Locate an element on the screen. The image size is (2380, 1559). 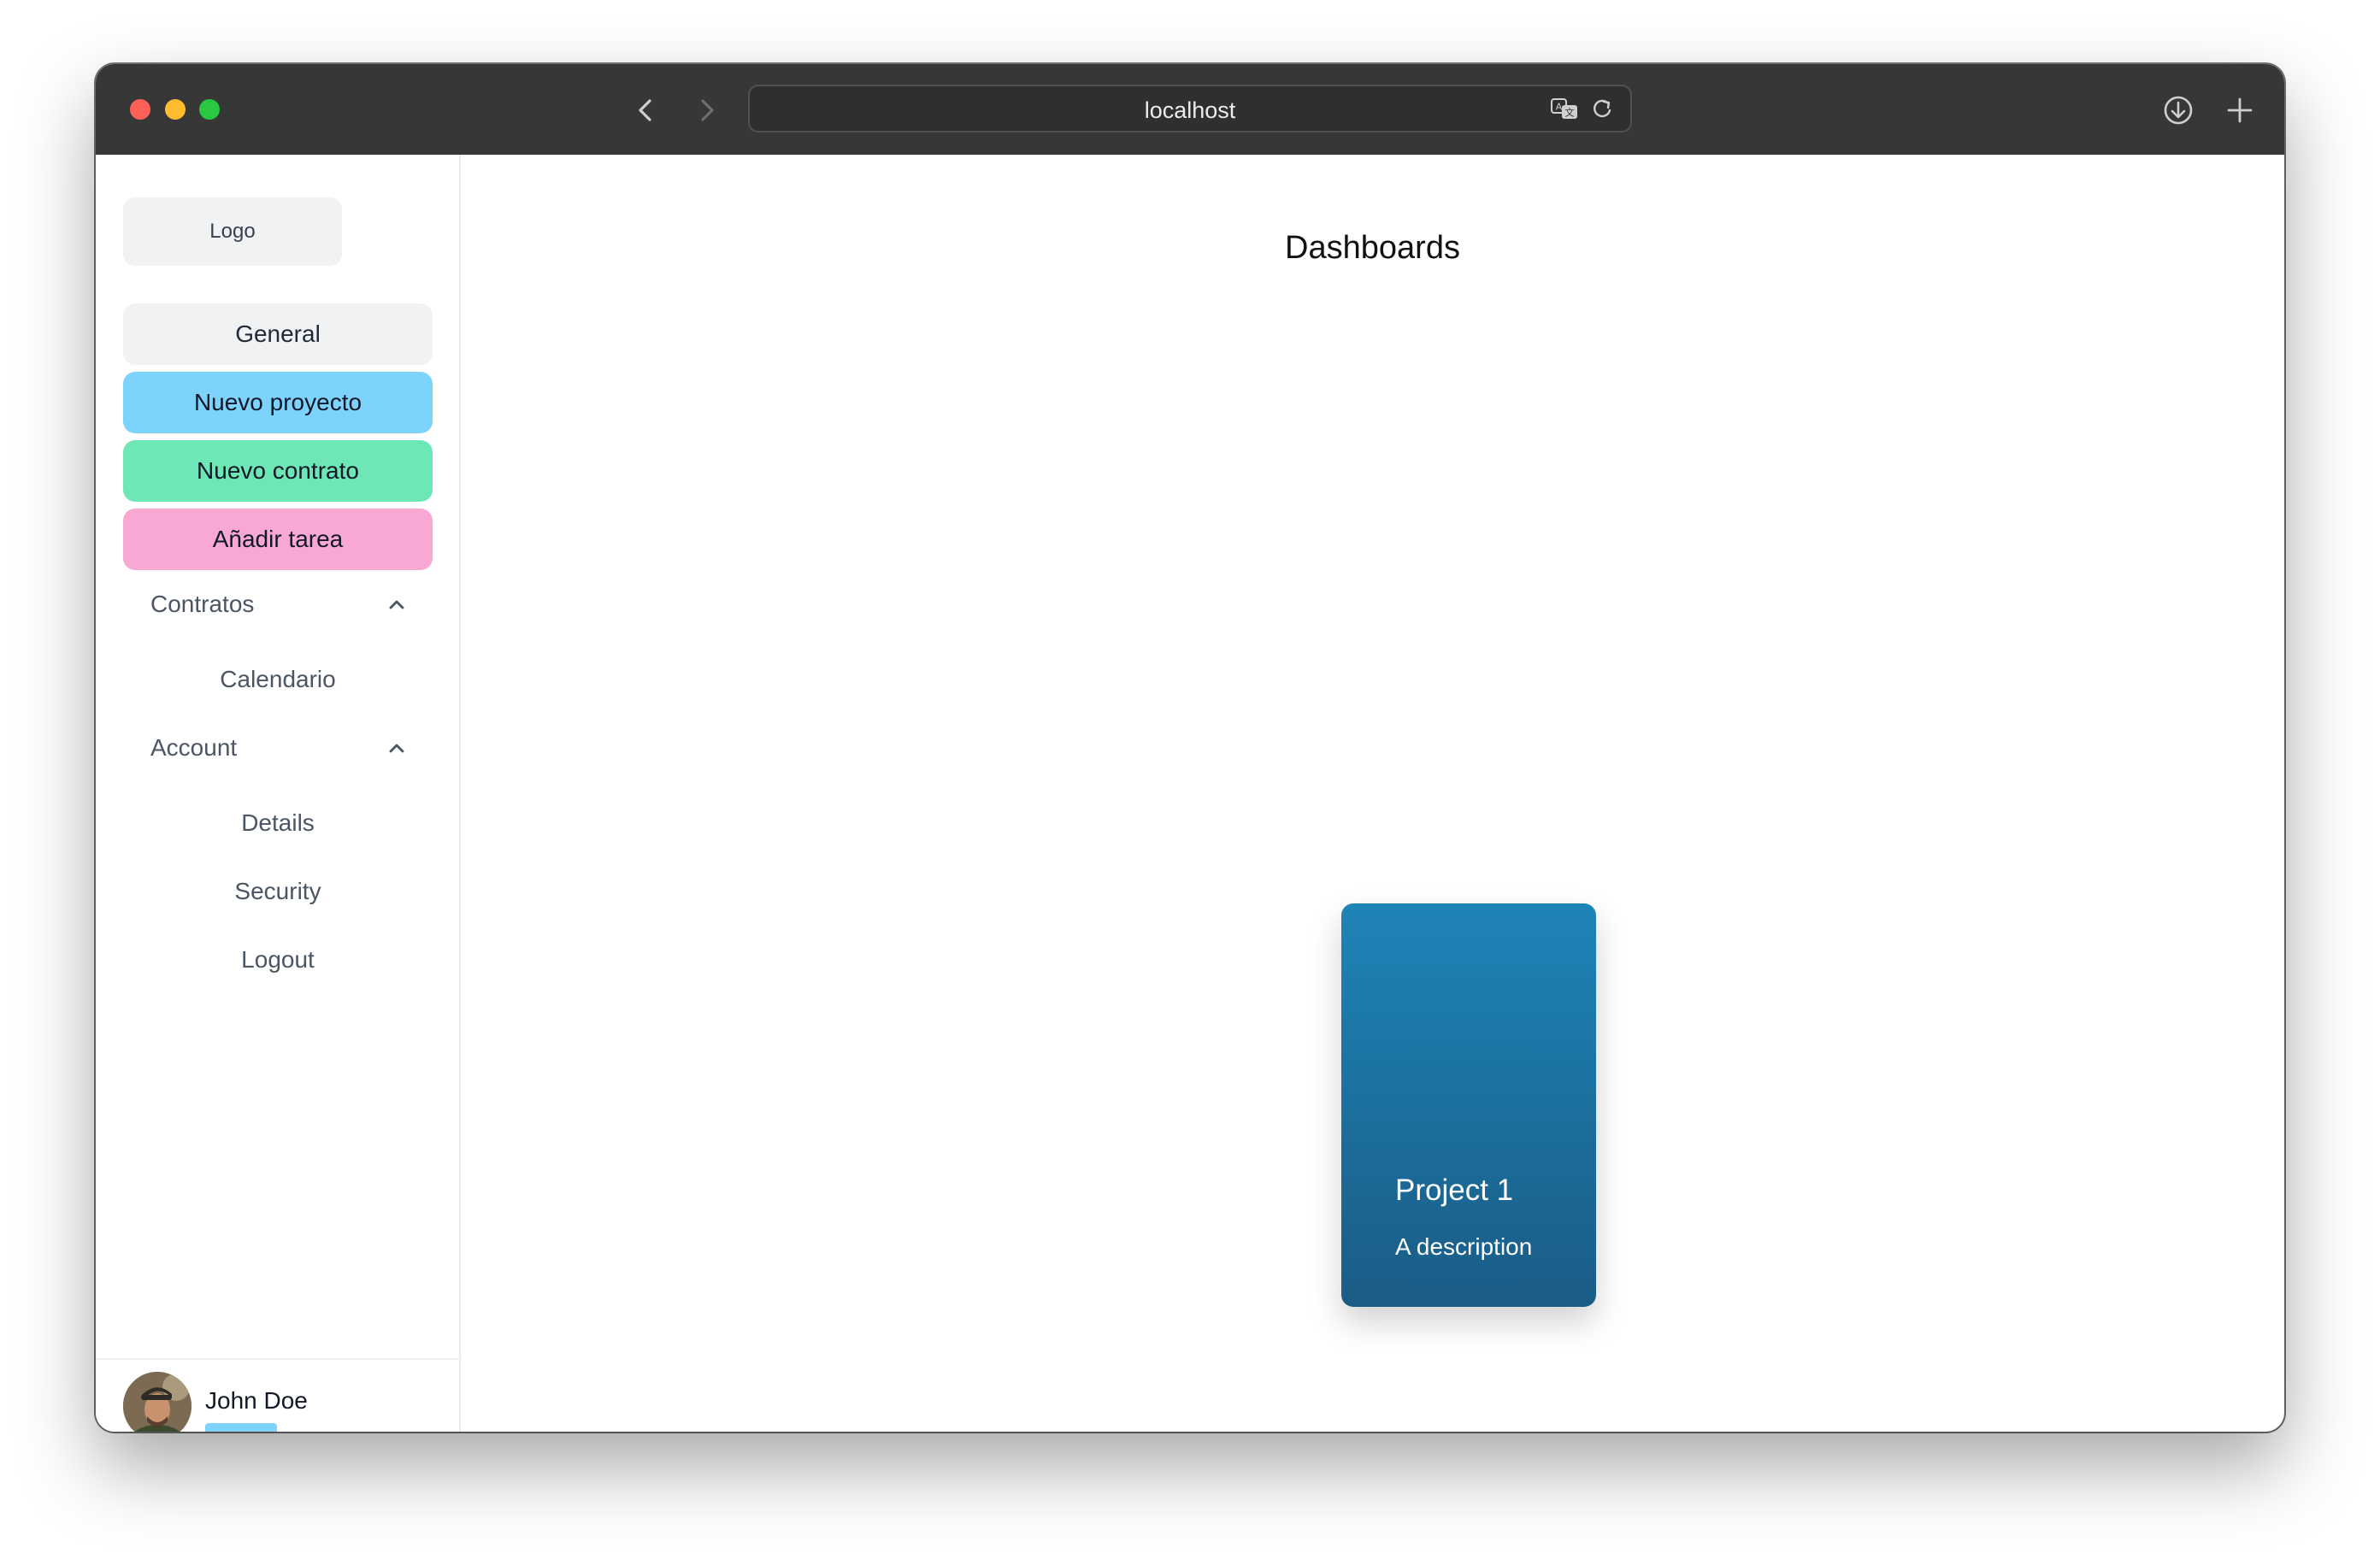
sidebar-item-logout: Logout is located at coordinates (278, 959).